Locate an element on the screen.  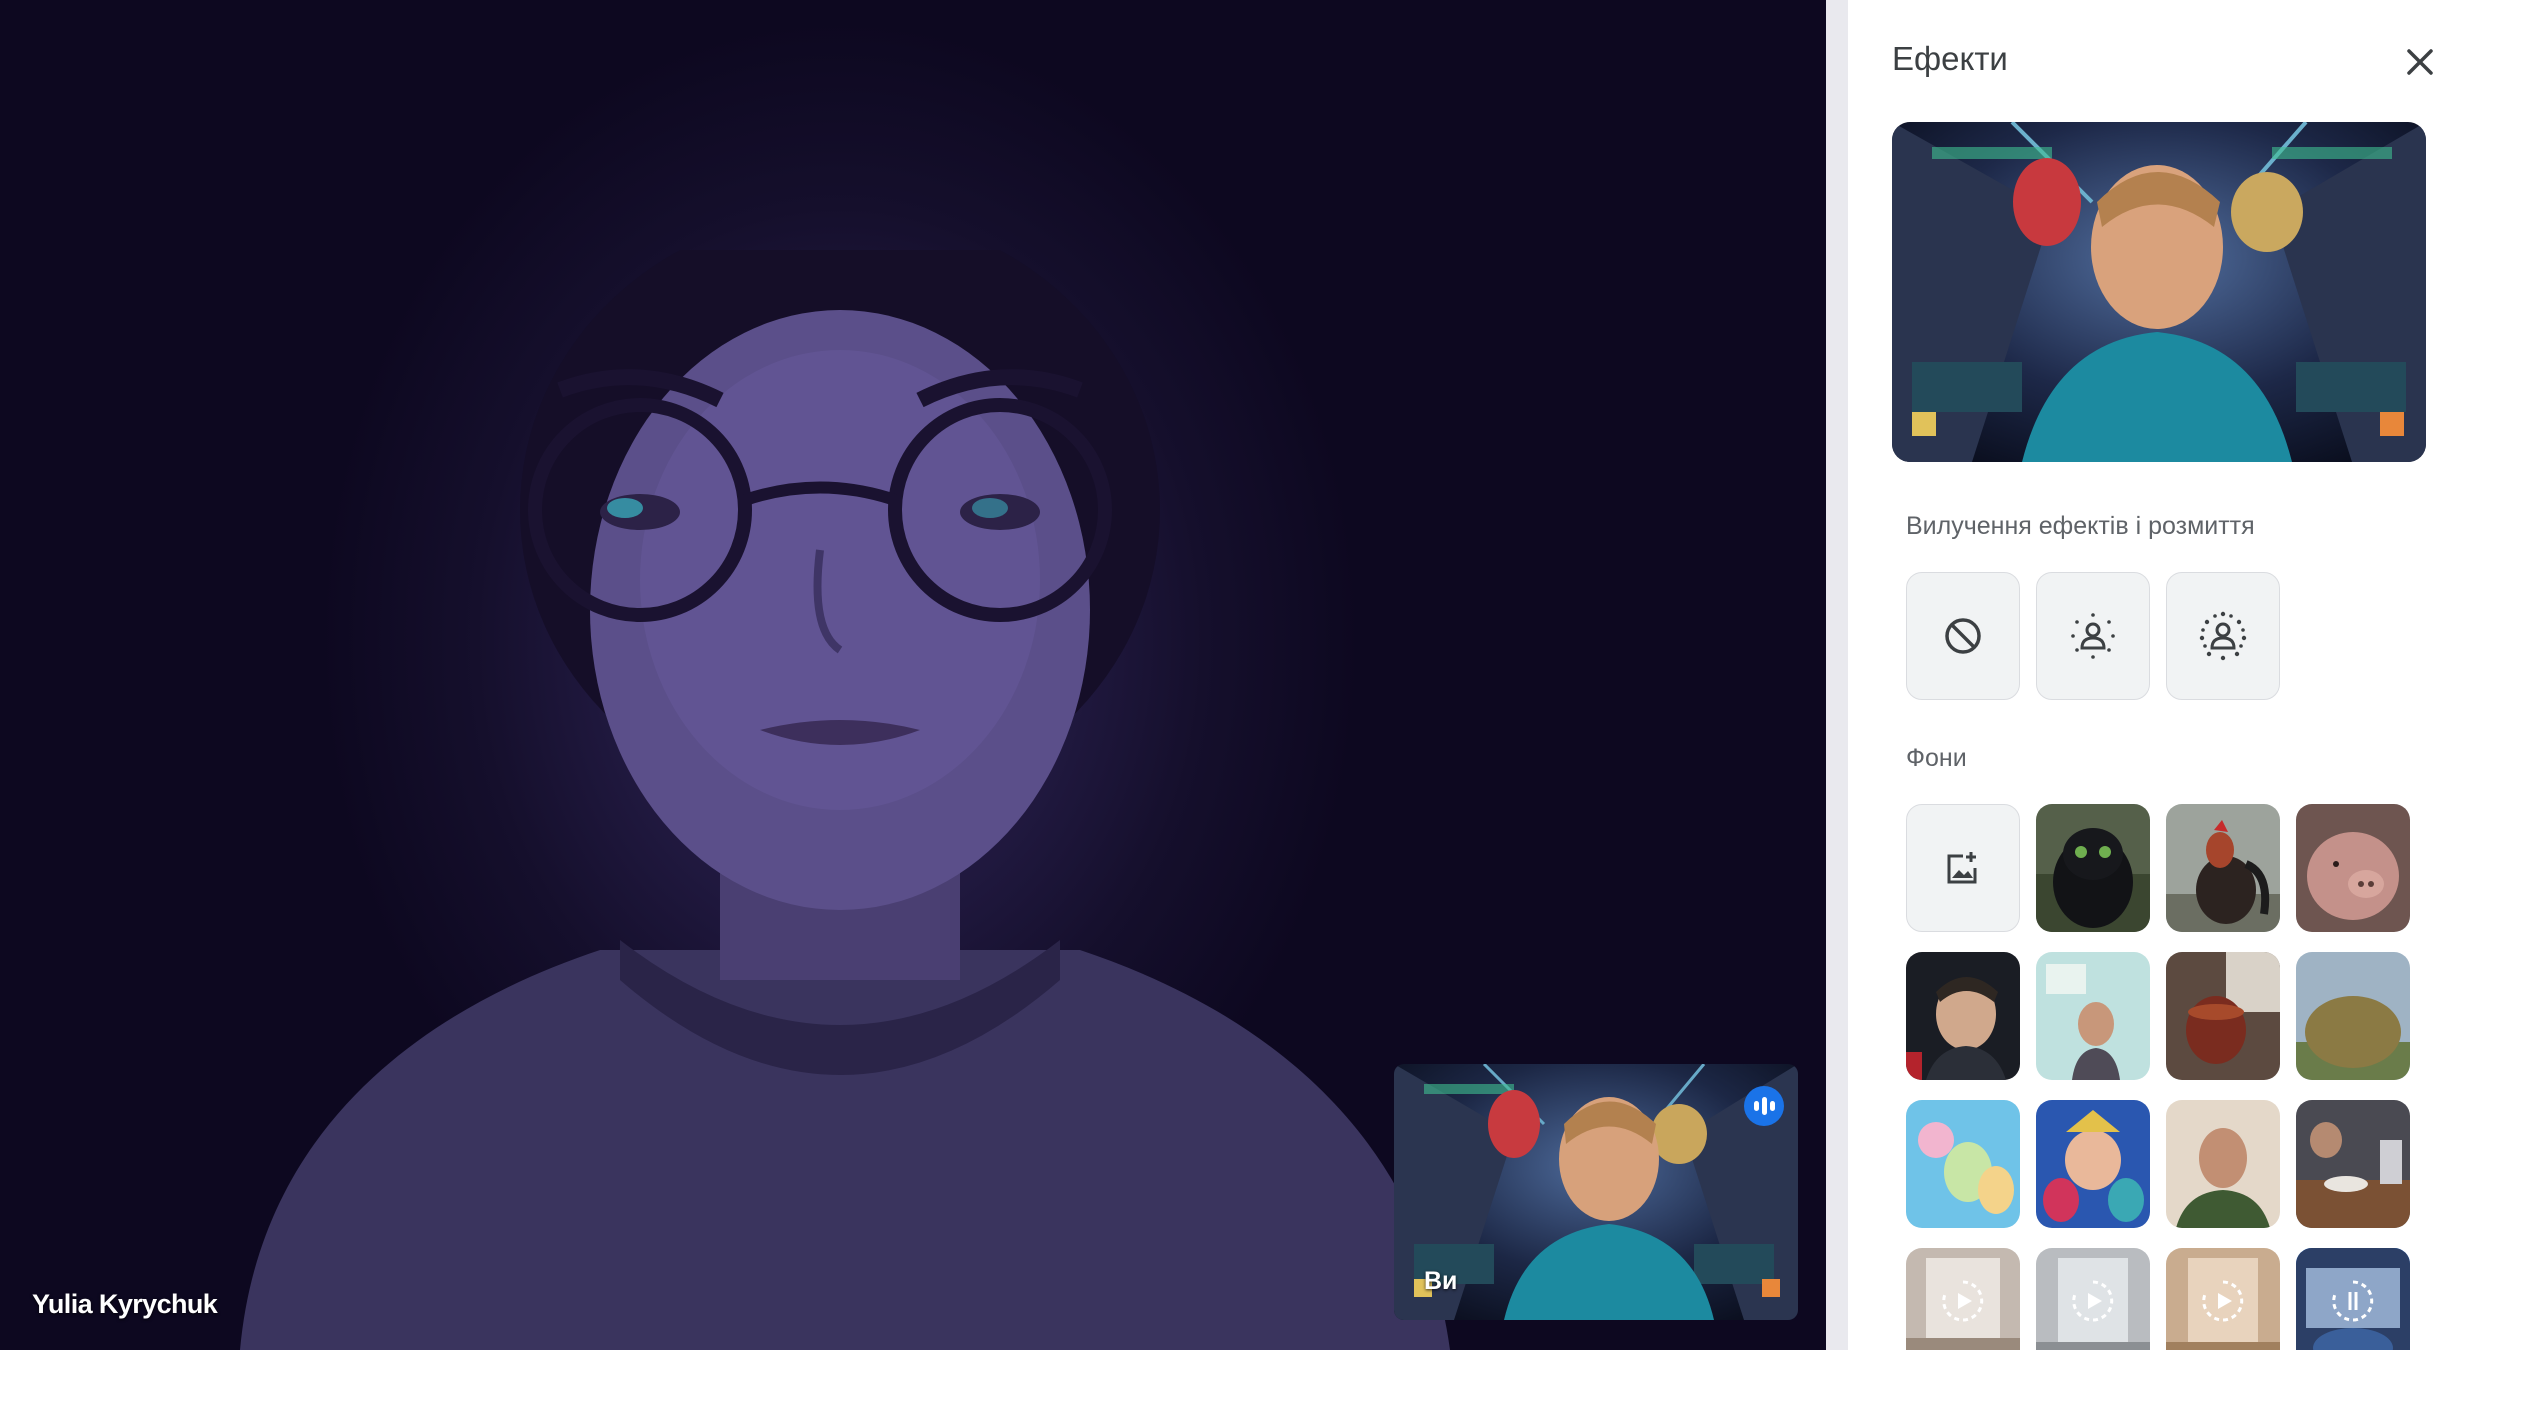
add-image-icon is located at coordinates (1962, 868).